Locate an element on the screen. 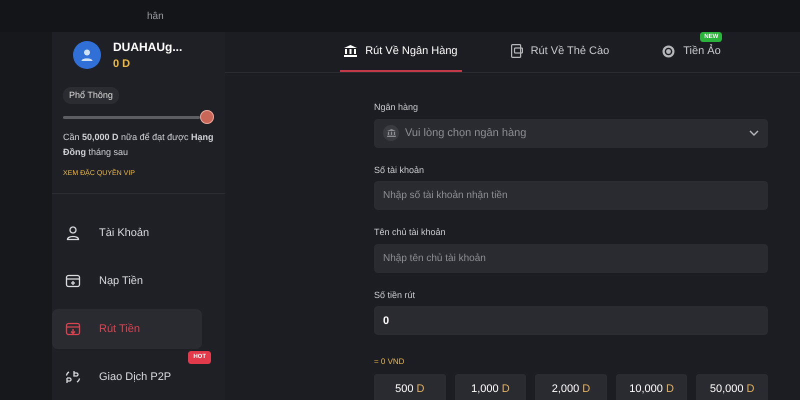 This screenshot has height=400, width=800. input-field: Nhập tên chủ tài khoản is located at coordinates (571, 258).